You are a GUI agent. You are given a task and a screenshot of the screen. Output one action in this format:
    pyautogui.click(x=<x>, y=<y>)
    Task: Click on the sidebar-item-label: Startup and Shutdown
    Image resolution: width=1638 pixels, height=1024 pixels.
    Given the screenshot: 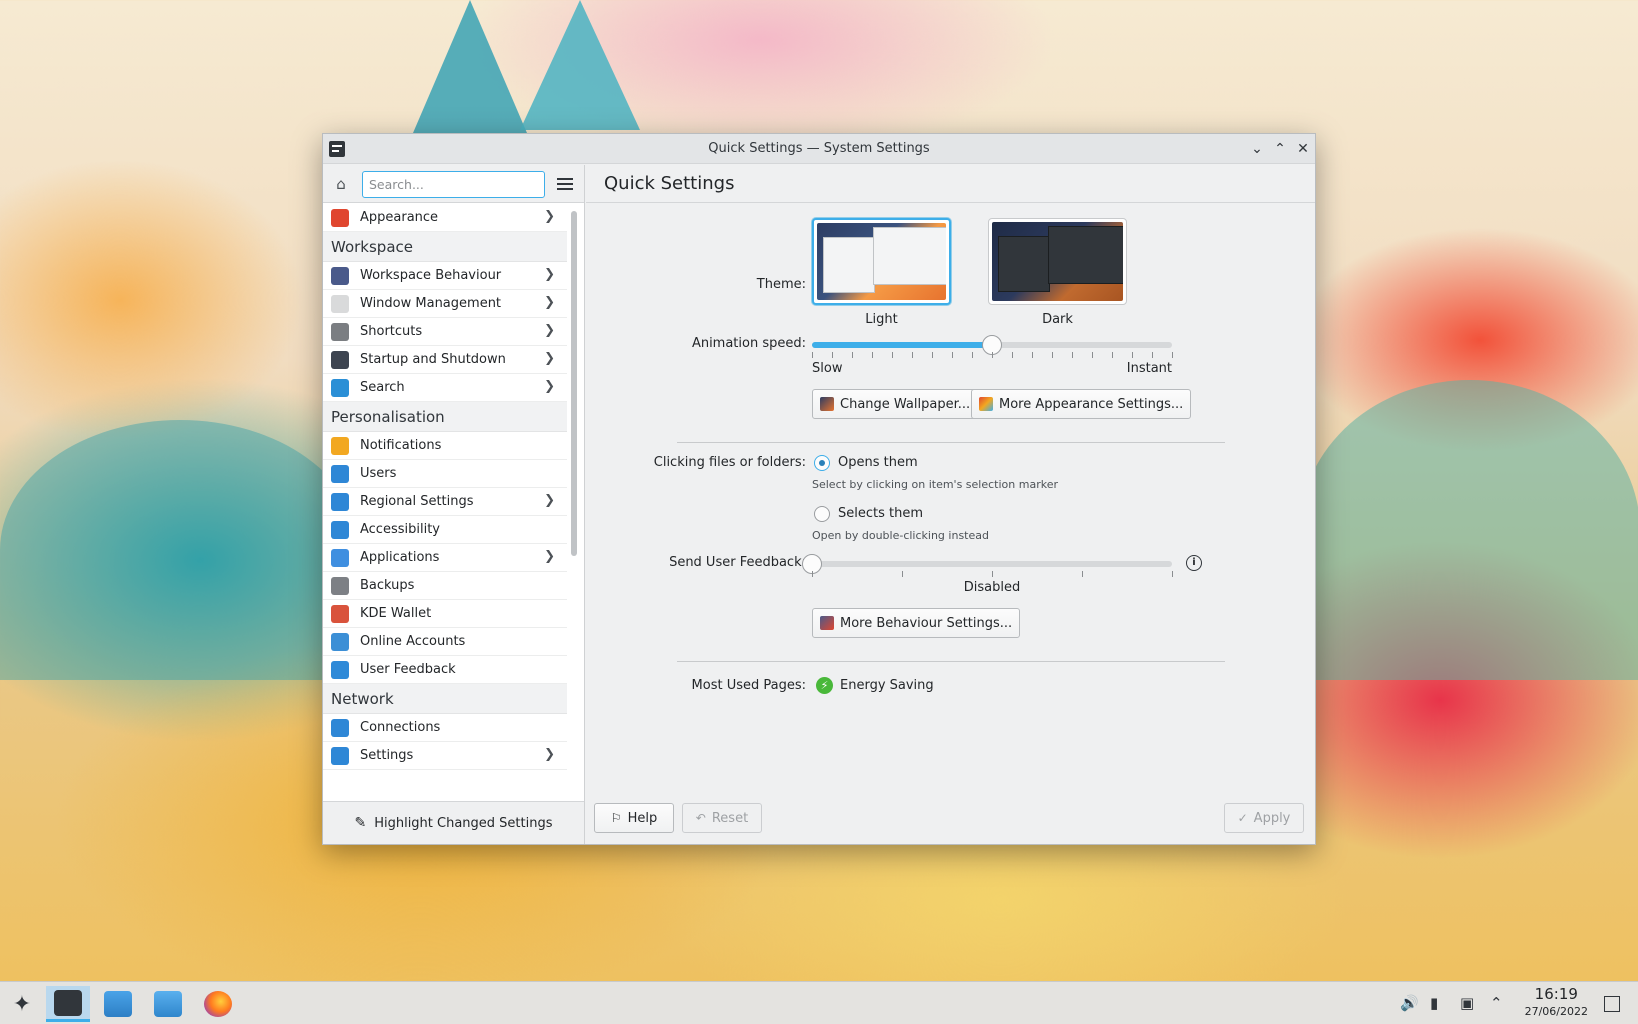 What is the action you would take?
    pyautogui.click(x=433, y=359)
    